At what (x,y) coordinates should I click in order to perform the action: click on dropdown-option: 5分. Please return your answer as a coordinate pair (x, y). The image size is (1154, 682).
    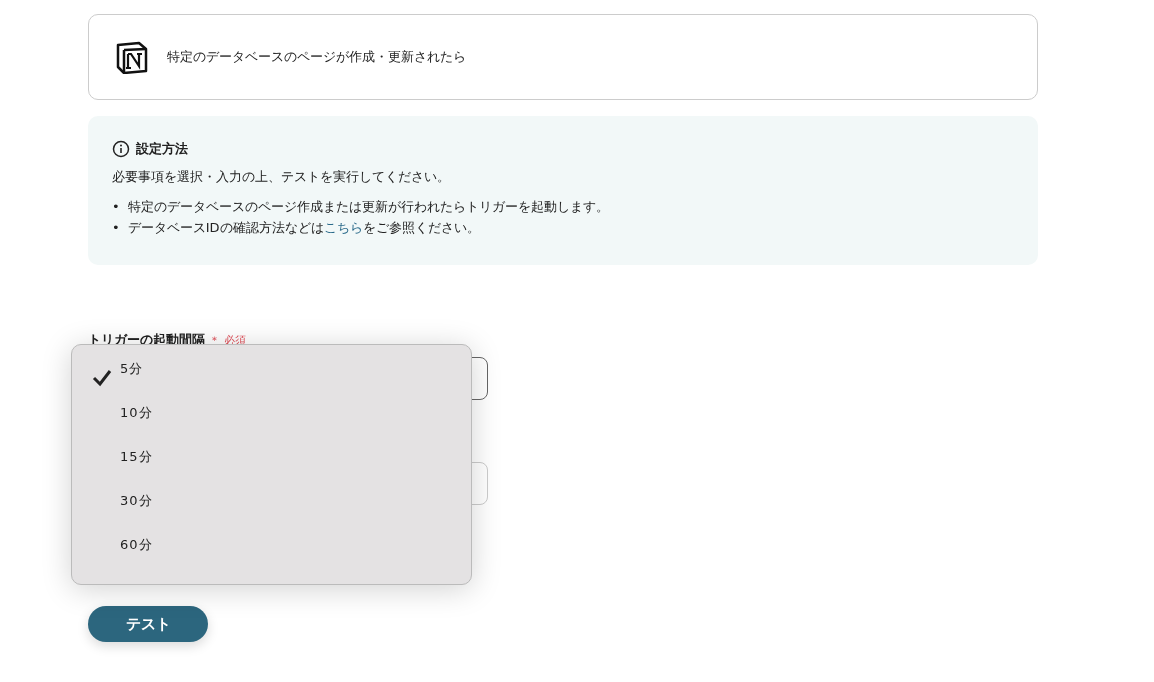
    Looking at the image, I should click on (271, 375).